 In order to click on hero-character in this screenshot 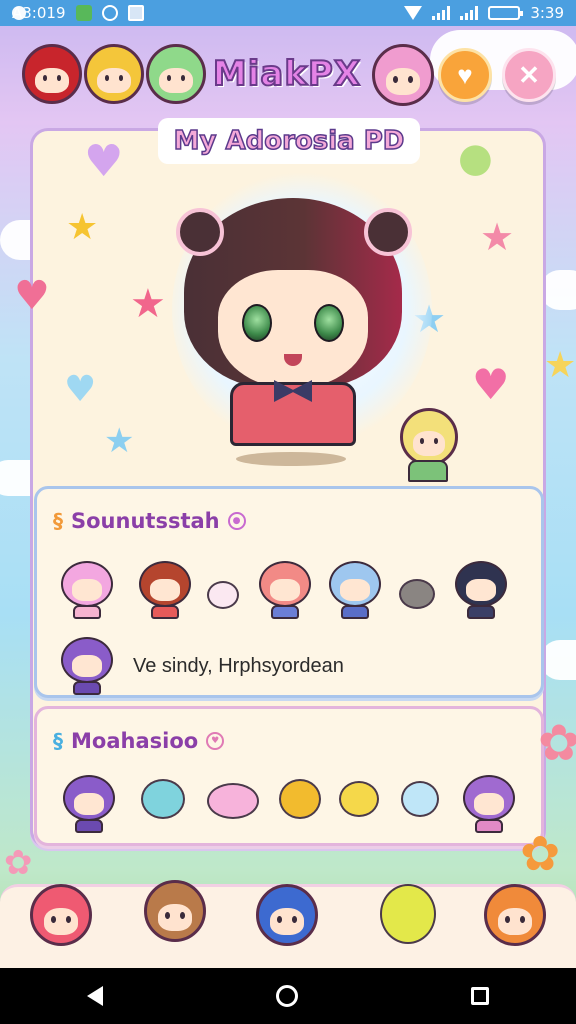, I will do `click(294, 322)`.